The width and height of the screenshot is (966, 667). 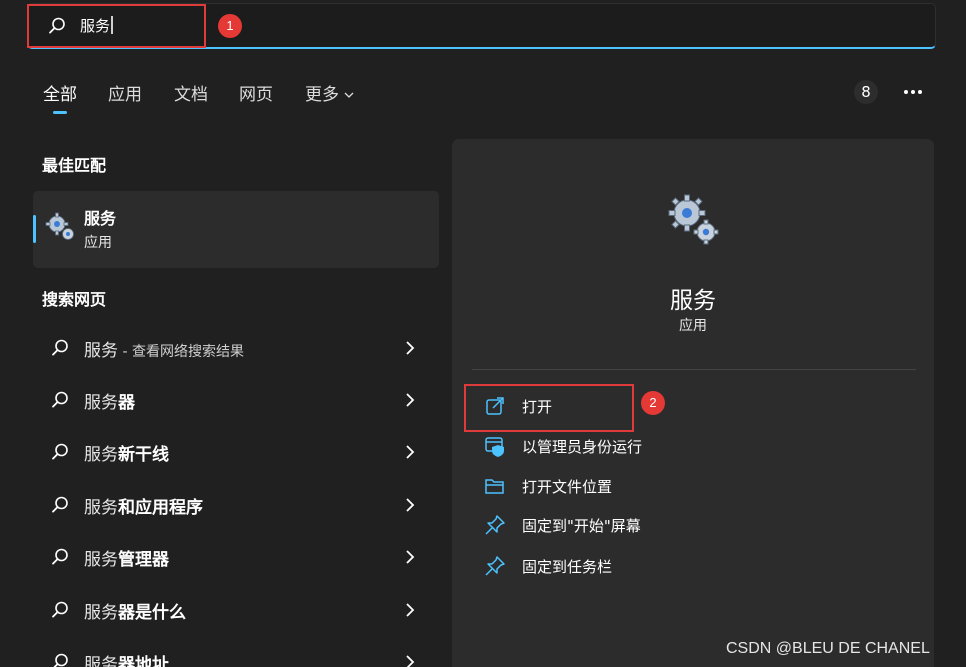 I want to click on chevron-down-icon, so click(x=349, y=95).